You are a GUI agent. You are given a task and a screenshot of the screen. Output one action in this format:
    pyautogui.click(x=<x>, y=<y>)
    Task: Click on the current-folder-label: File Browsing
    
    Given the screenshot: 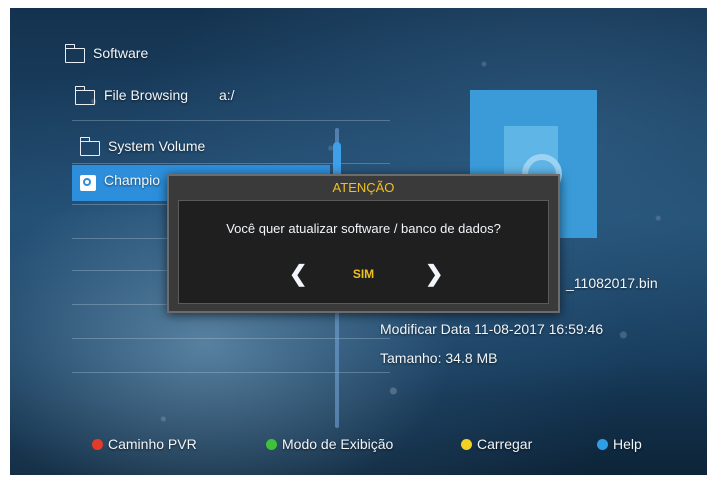 What is the action you would take?
    pyautogui.click(x=146, y=95)
    